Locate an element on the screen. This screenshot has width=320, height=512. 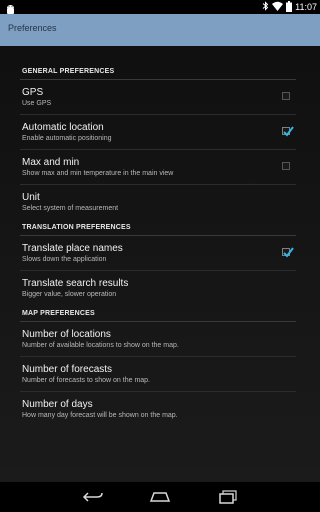
battery-icon is located at coordinates (289, 7).